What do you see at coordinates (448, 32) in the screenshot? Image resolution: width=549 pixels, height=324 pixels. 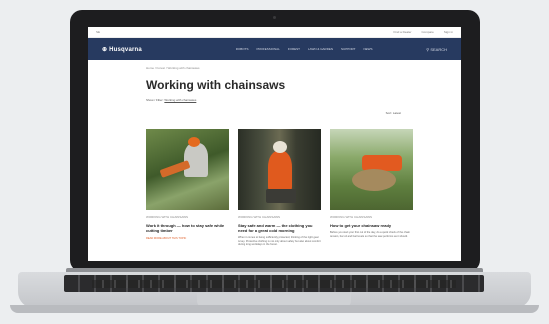 I see `sign-in-link: Sign in` at bounding box center [448, 32].